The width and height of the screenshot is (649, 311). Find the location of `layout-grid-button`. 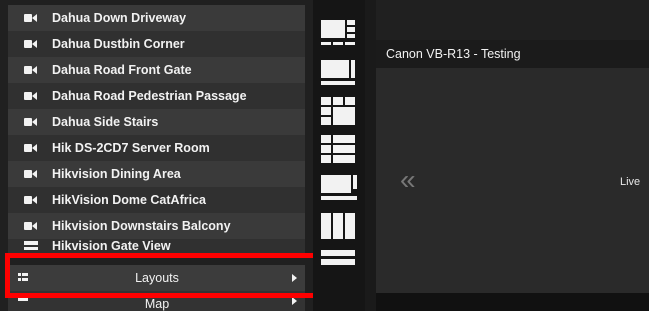

layout-grid-button is located at coordinates (339, 111).